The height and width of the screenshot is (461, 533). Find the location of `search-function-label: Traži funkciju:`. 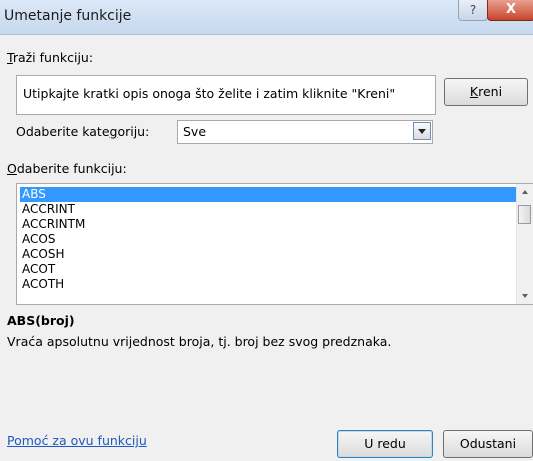

search-function-label: Traži funkciju: is located at coordinates (50, 57).